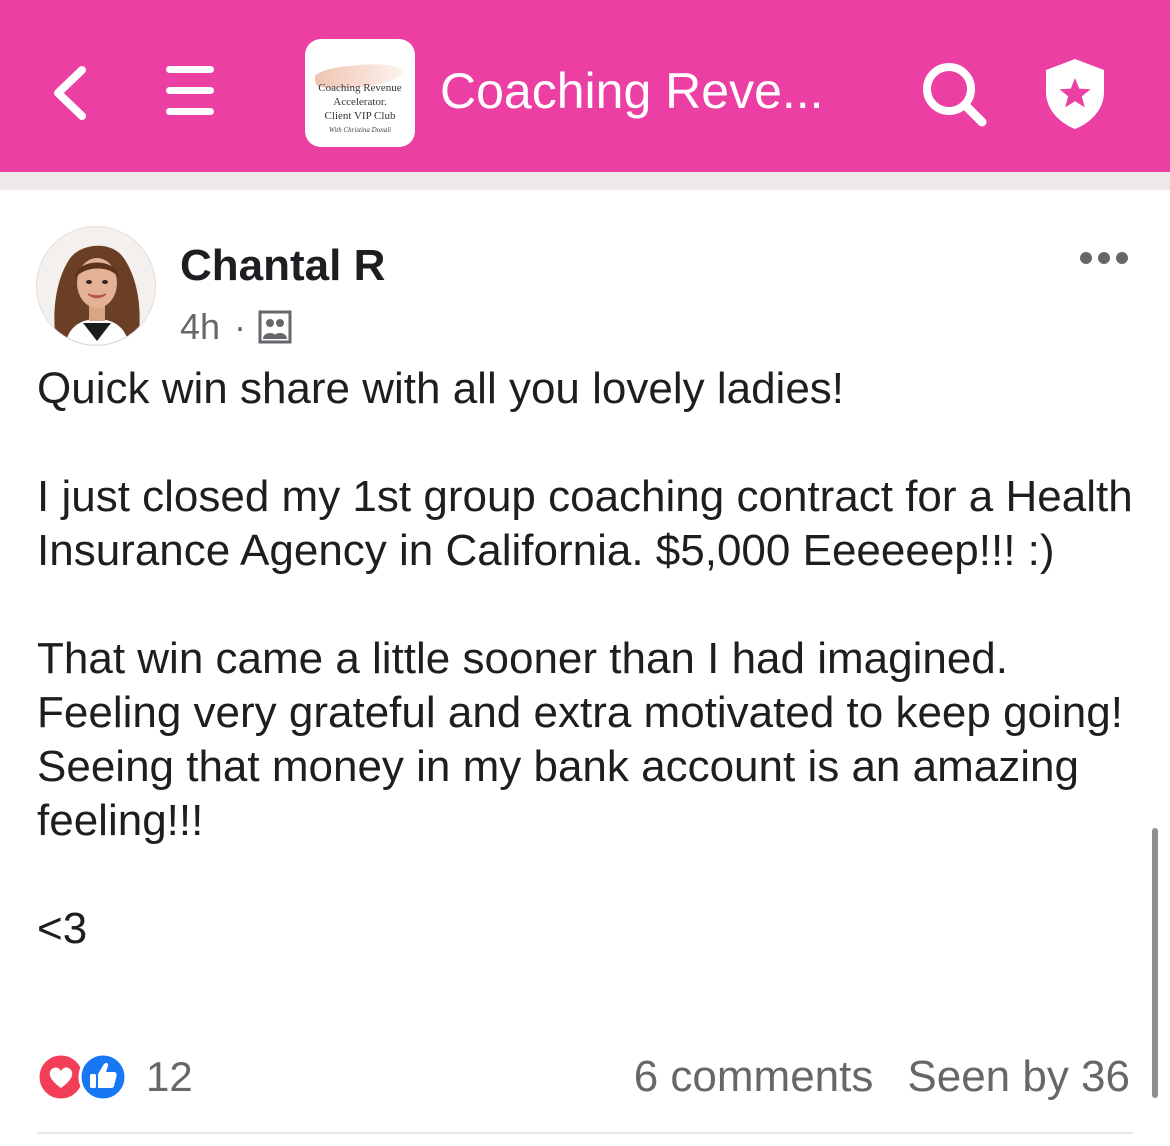  I want to click on admin-tools-button, so click(1075, 94).